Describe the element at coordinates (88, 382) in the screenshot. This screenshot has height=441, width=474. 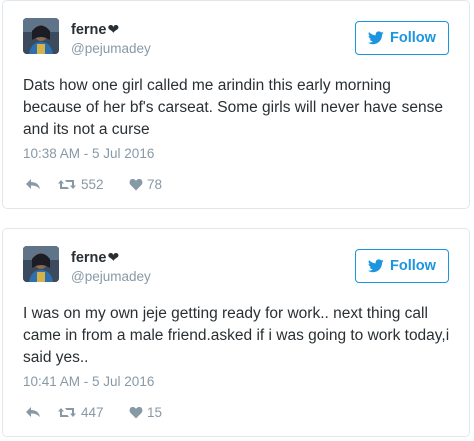
I see `tweet-timestamp: 10:41 AM - 5 Jul 2016` at that location.